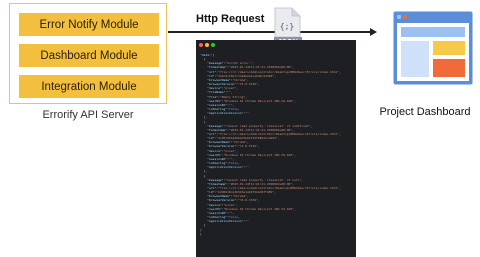 The image size is (480, 257). I want to click on maximize-dot-icon, so click(213, 45).